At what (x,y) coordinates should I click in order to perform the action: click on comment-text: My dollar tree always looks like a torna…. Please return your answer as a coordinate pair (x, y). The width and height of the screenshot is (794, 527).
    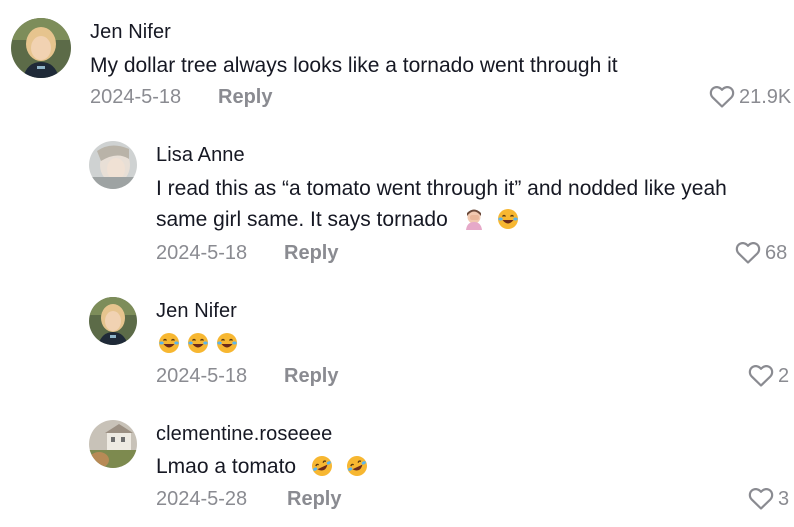
    Looking at the image, I should click on (354, 65).